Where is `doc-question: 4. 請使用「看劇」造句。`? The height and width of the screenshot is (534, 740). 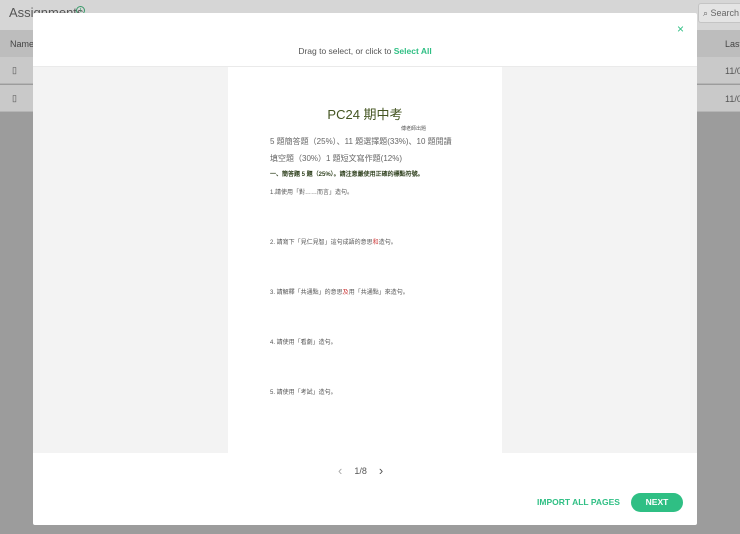 doc-question: 4. 請使用「看劇」造句。 is located at coordinates (303, 343).